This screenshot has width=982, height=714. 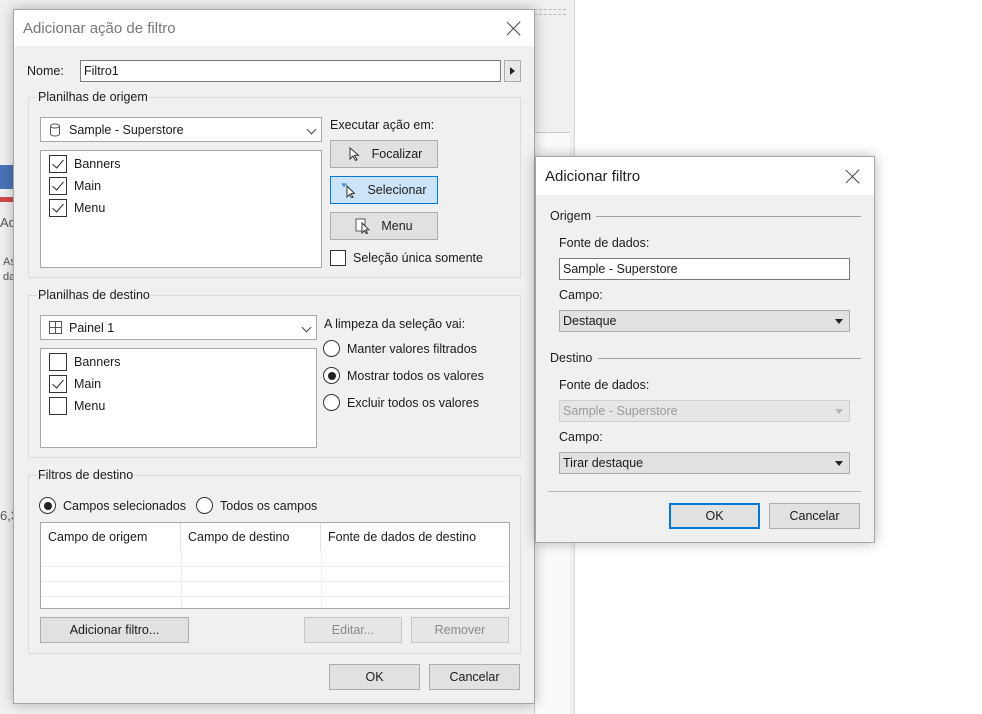 I want to click on target-sheet-label: Banners, so click(x=97, y=362).